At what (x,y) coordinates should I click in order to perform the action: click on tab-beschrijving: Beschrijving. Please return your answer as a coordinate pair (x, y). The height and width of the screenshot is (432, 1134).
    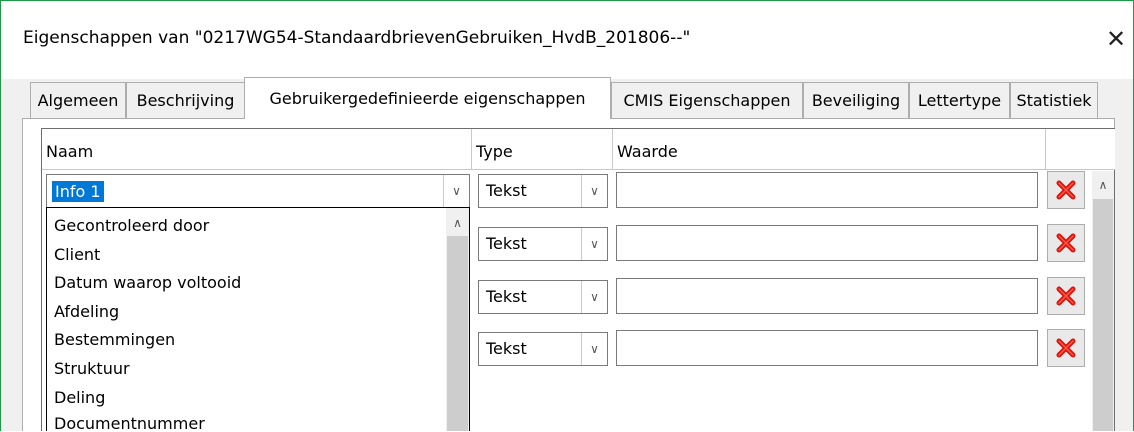
    Looking at the image, I should click on (185, 100).